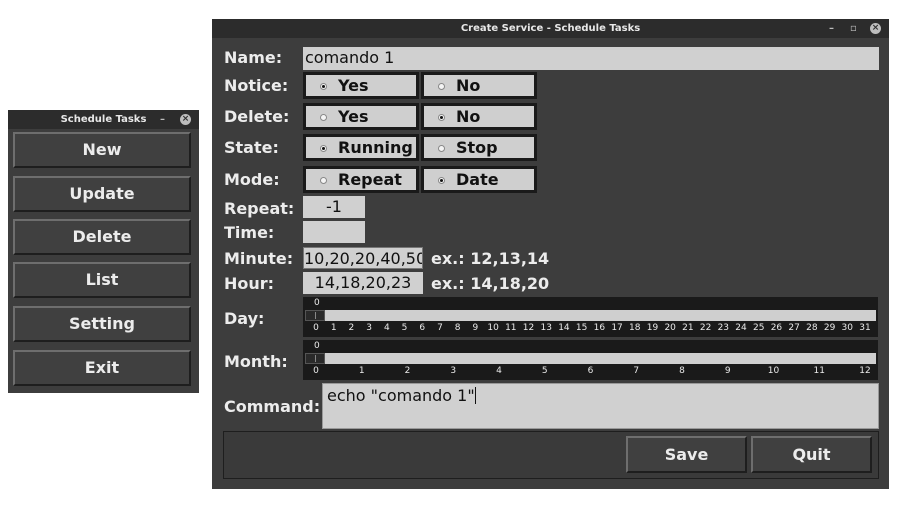 This screenshot has height=506, width=900. What do you see at coordinates (252, 179) in the screenshot?
I see `mode-label: Mode:` at bounding box center [252, 179].